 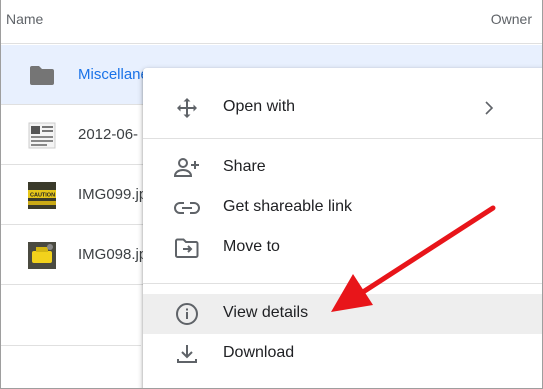 I want to click on column-header-owner: Owner, so click(x=511, y=19).